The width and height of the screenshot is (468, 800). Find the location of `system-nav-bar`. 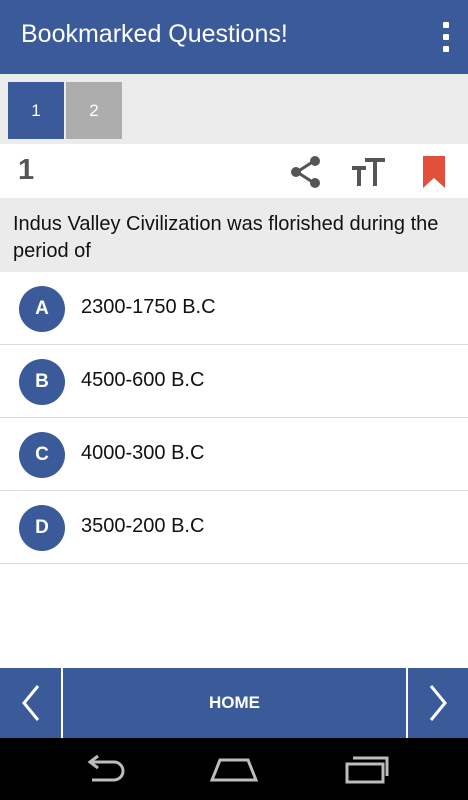

system-nav-bar is located at coordinates (234, 769).